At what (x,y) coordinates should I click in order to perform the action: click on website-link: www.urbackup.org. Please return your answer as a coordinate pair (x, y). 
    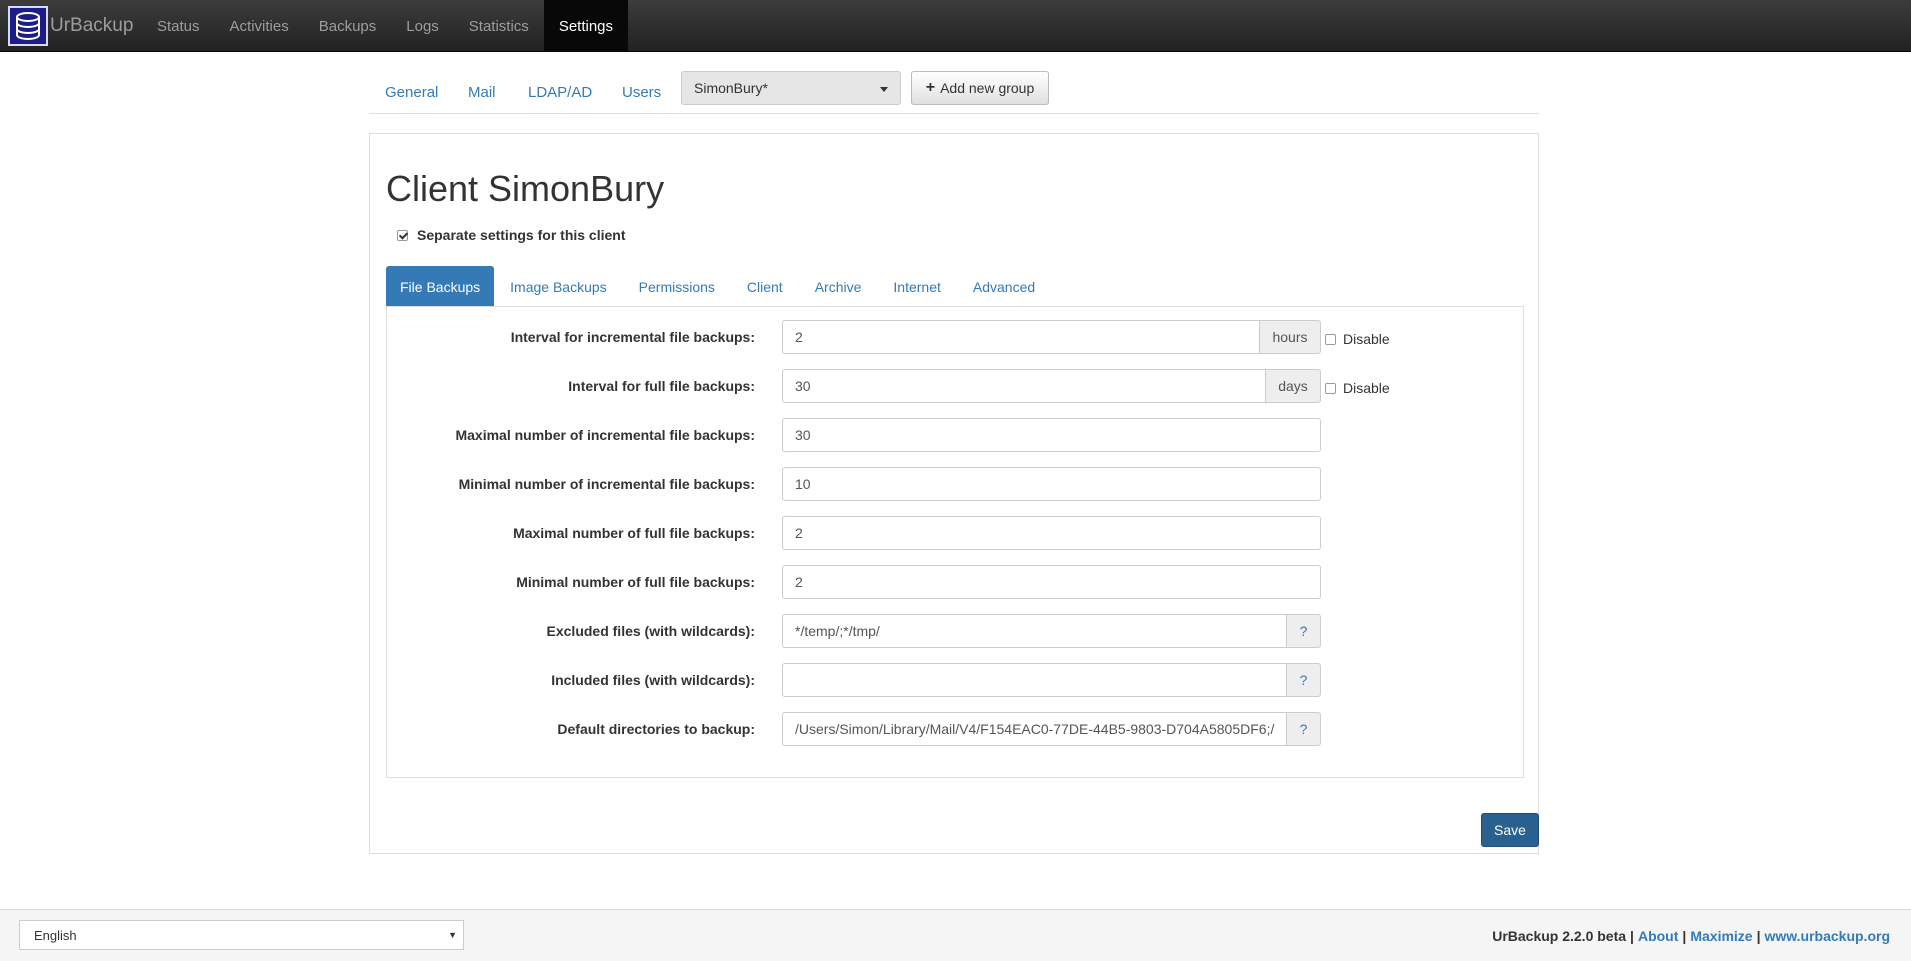
    Looking at the image, I should click on (1828, 936).